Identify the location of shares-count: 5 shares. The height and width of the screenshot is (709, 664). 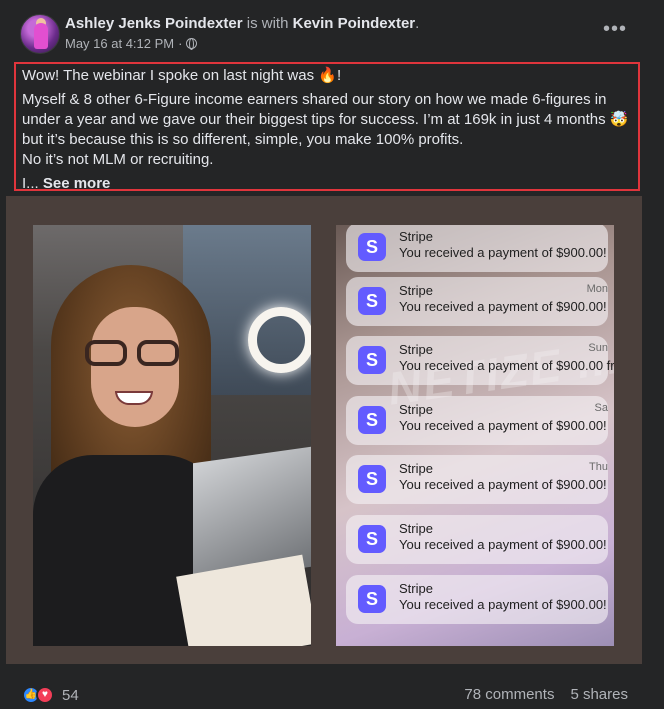
(599, 694).